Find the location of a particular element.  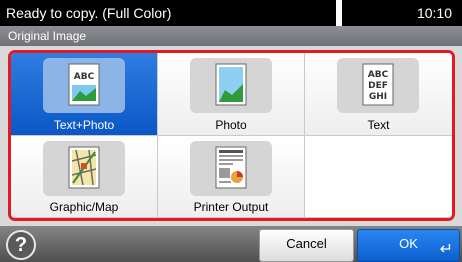

empty-cell is located at coordinates (378, 177).